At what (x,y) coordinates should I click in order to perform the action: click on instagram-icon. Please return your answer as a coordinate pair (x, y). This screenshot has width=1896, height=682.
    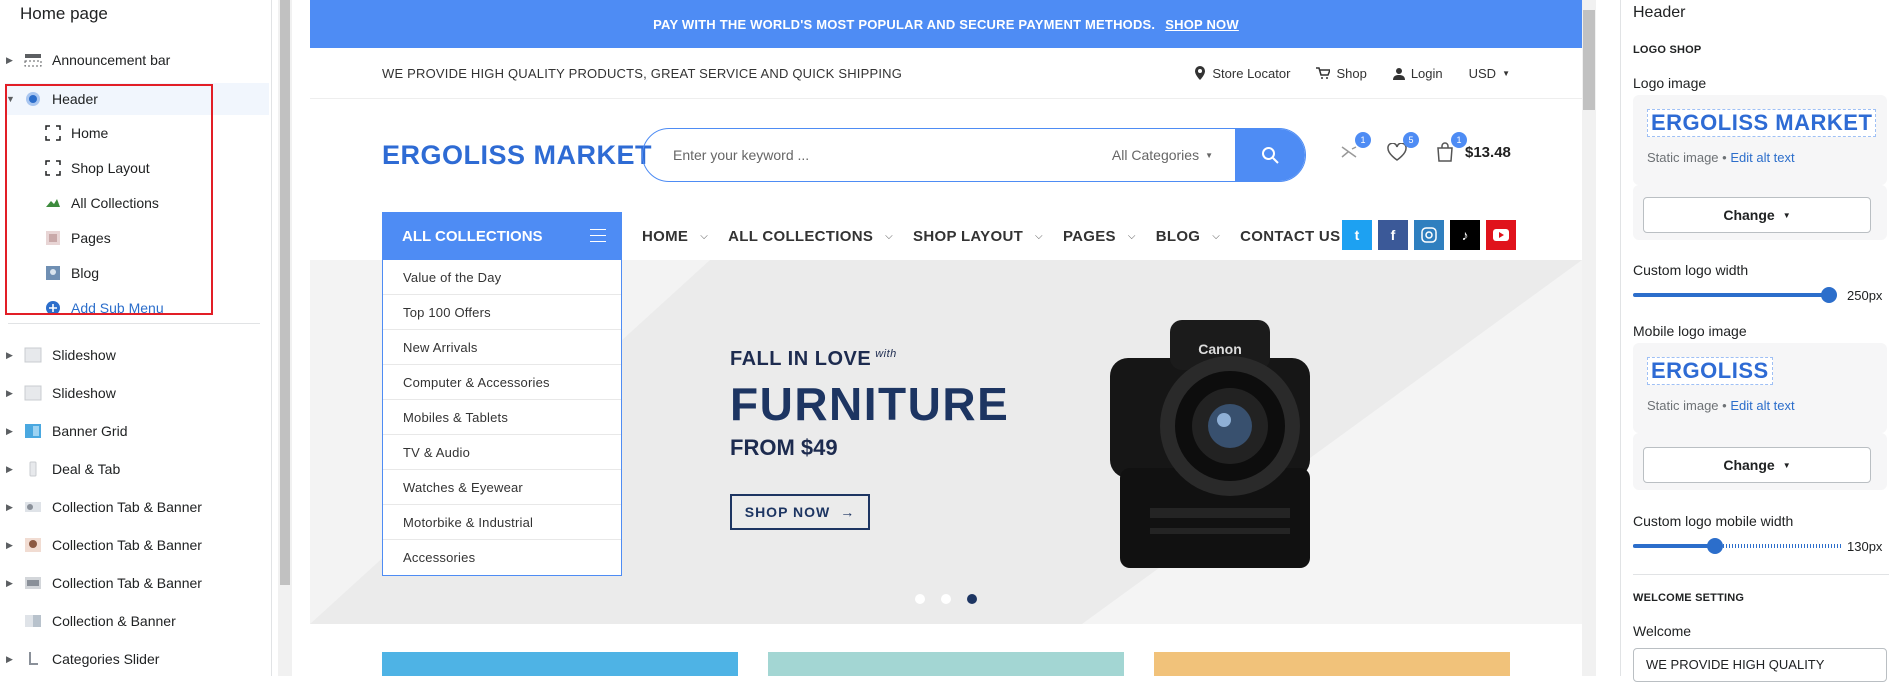
    Looking at the image, I should click on (1429, 235).